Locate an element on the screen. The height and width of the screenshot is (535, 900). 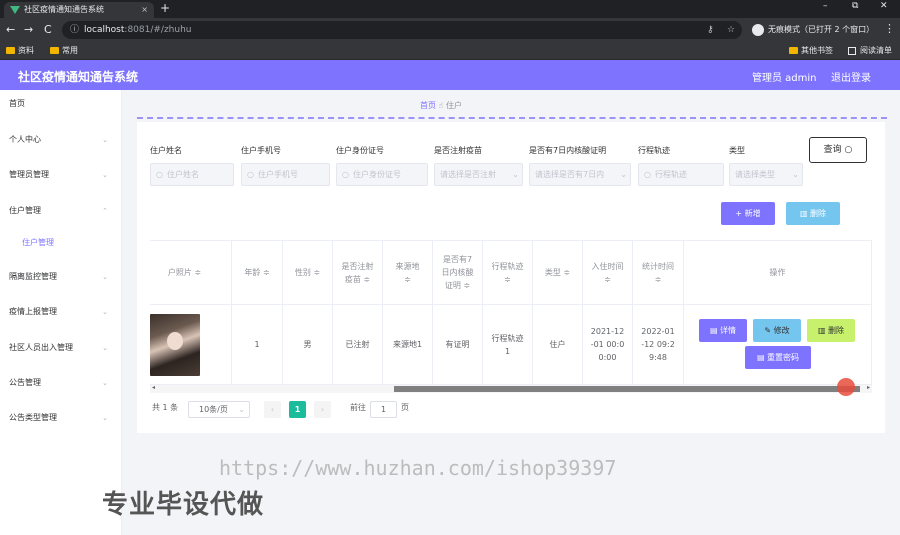
sidebar-item-notice-management: 公告管理 ⌄ is located at coordinates (61, 383).